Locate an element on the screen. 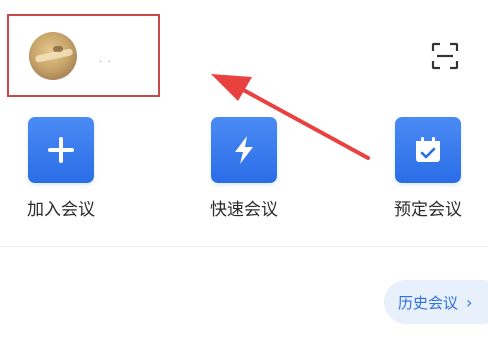  plus-icon is located at coordinates (61, 150).